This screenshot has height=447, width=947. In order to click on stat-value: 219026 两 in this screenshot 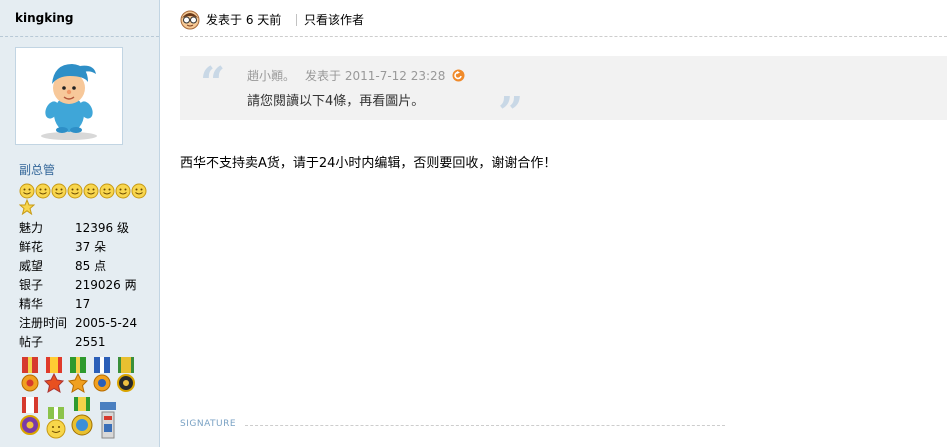, I will do `click(106, 285)`.